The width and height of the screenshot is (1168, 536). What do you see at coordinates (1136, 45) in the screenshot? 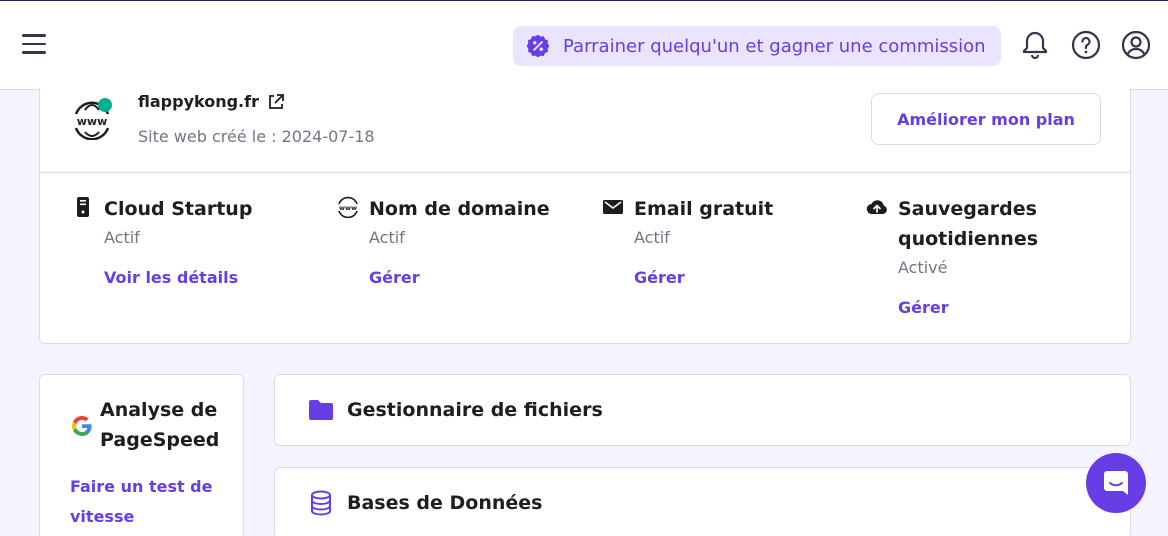
I see `user-circle-icon` at bounding box center [1136, 45].